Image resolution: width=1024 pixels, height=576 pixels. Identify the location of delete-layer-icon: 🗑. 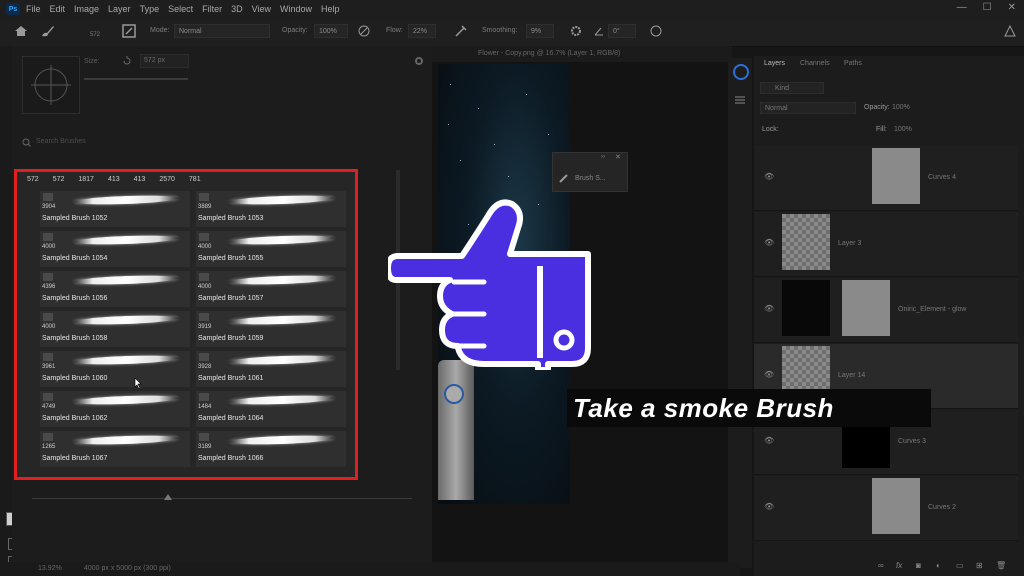
(1001, 565).